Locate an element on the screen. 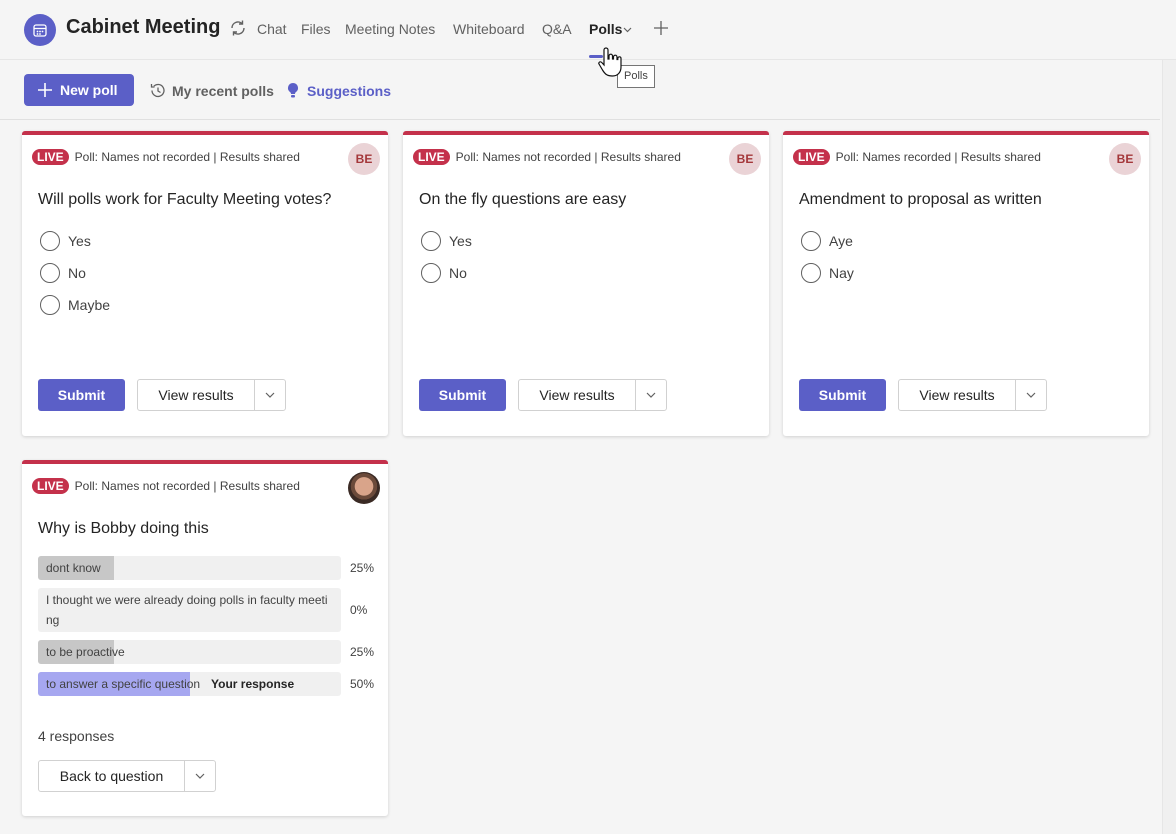 This screenshot has width=1176, height=834. meeting-title: Cabinet Meeting is located at coordinates (143, 27).